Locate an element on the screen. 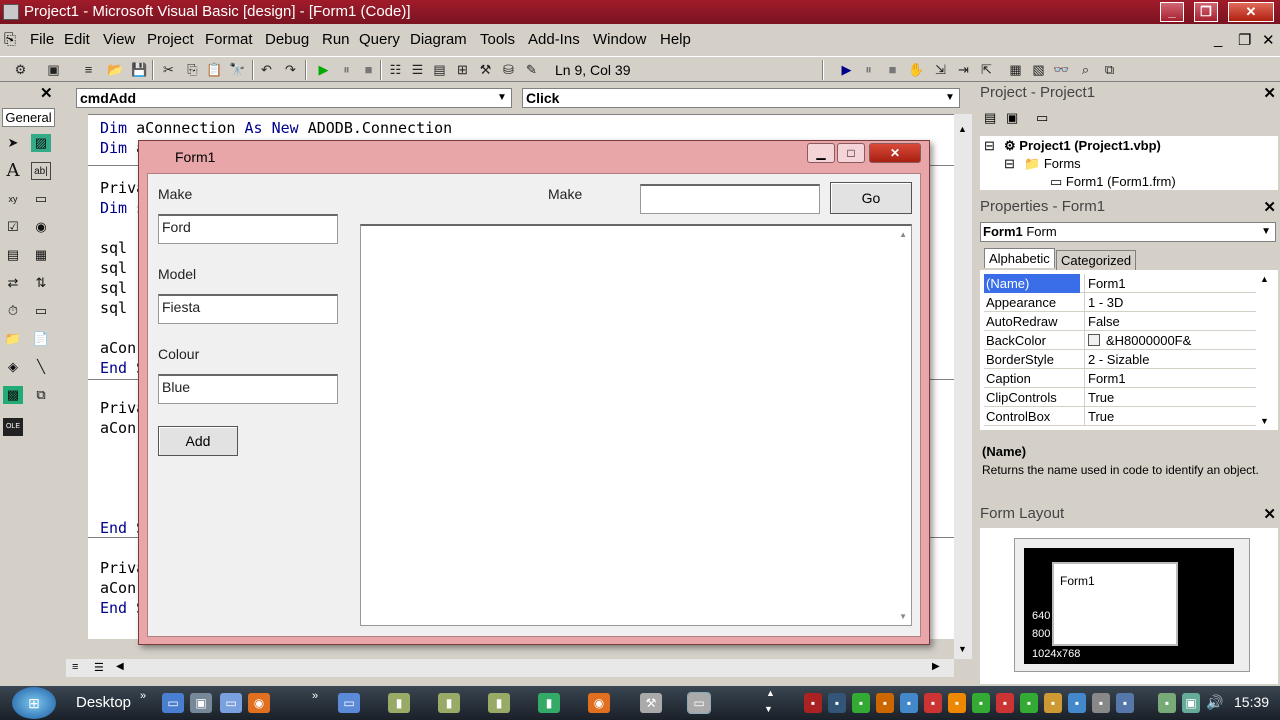  menu-file: File is located at coordinates (42, 39).